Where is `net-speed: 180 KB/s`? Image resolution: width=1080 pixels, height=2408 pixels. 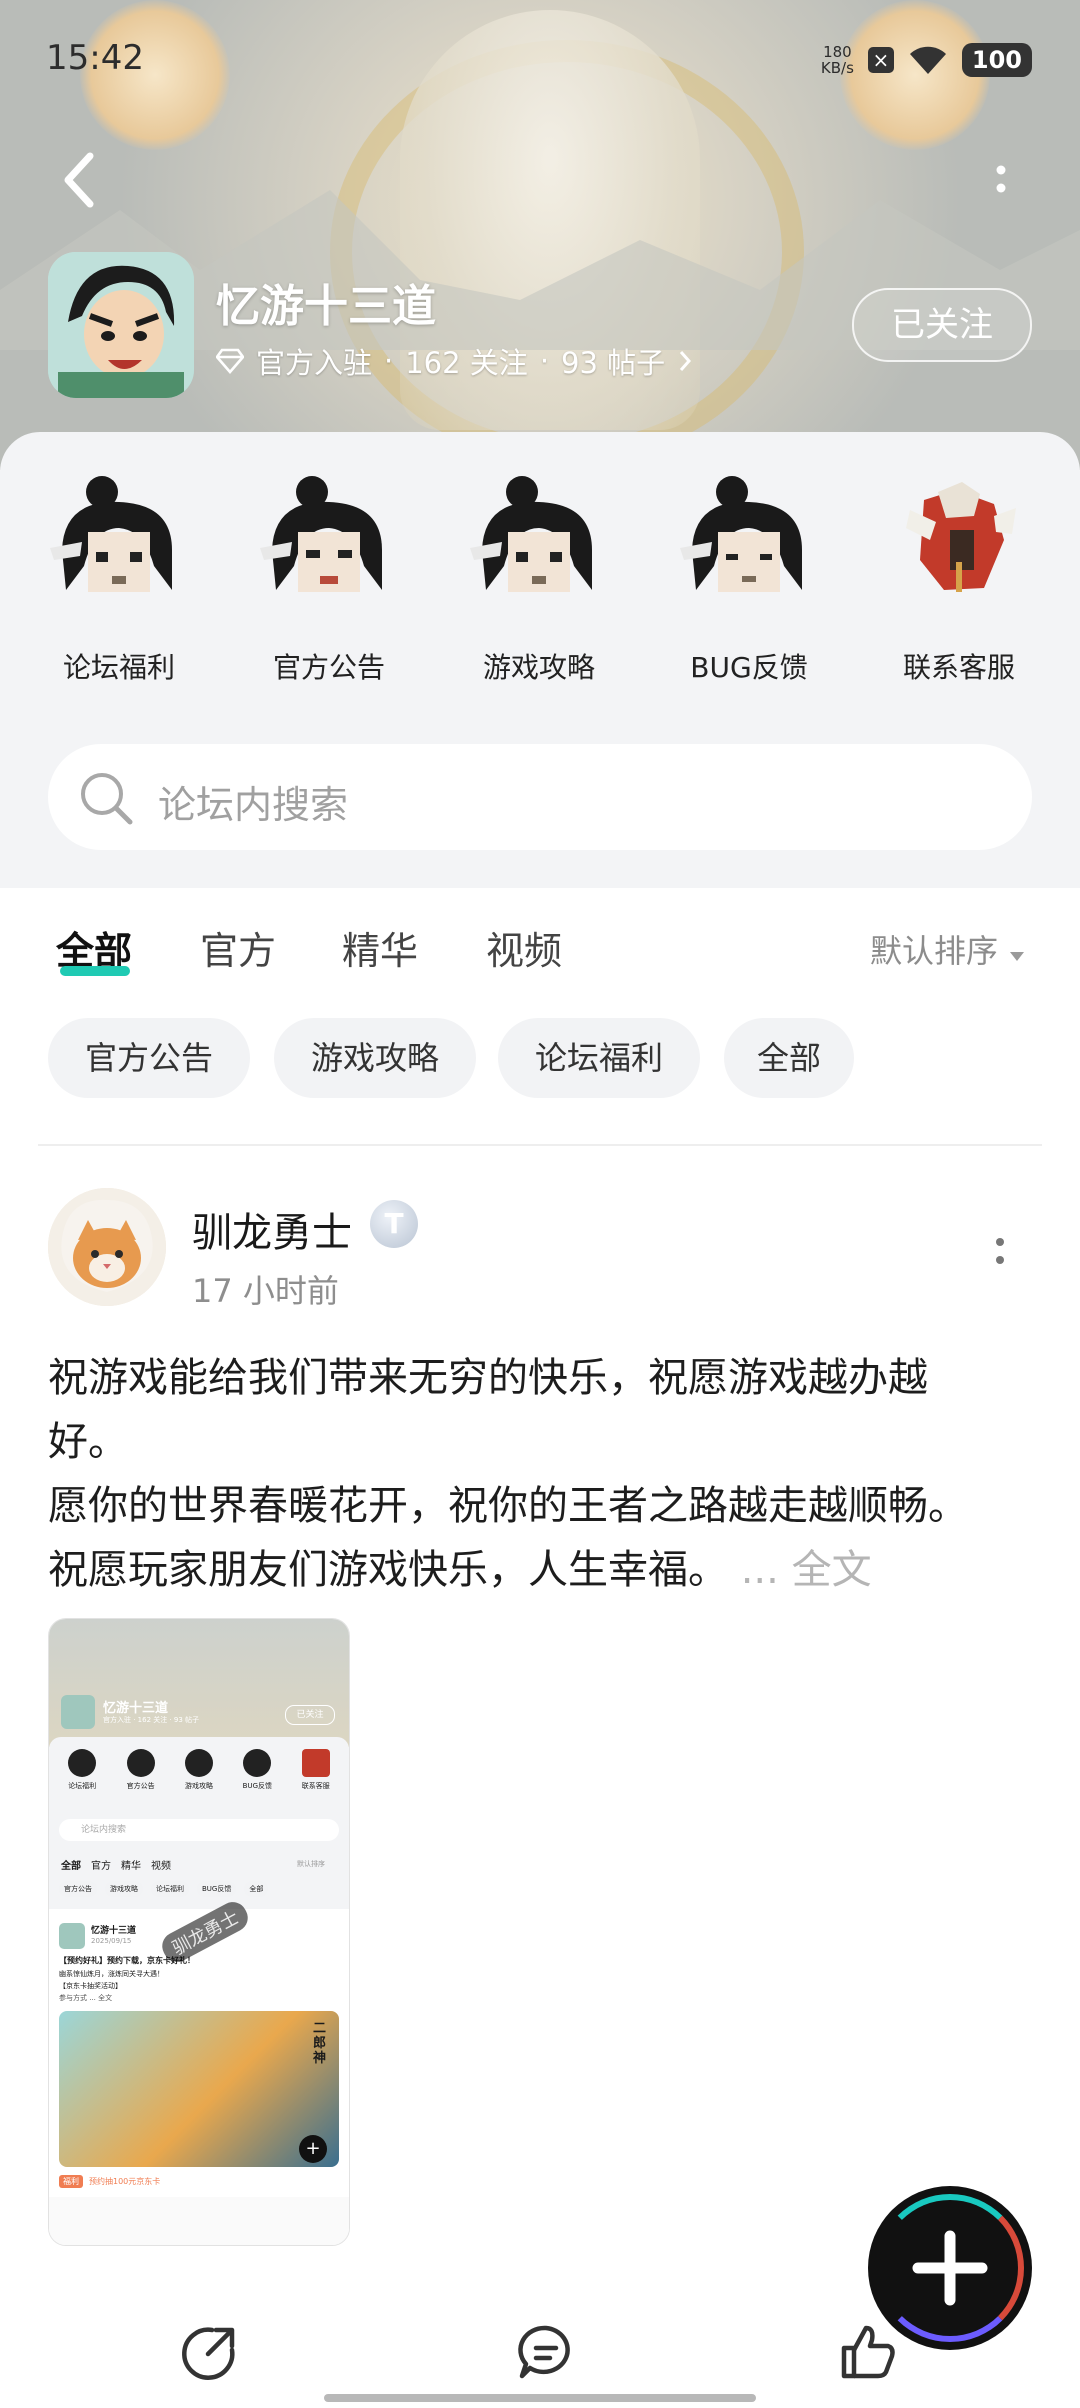 net-speed: 180 KB/s is located at coordinates (837, 60).